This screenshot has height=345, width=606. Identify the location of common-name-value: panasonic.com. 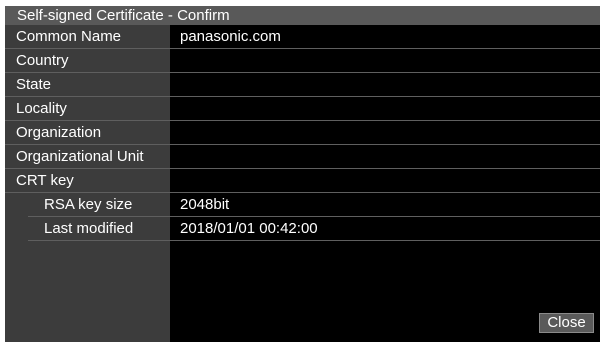
(230, 36).